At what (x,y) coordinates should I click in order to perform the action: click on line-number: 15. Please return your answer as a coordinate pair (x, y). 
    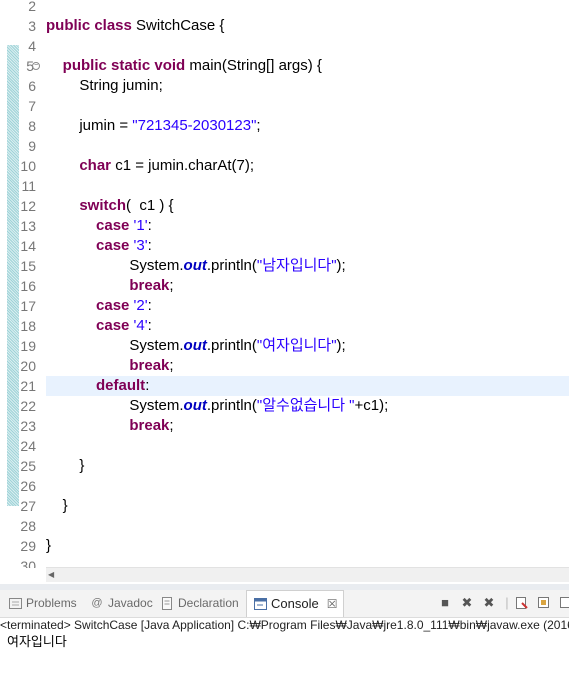
    Looking at the image, I should click on (28, 266).